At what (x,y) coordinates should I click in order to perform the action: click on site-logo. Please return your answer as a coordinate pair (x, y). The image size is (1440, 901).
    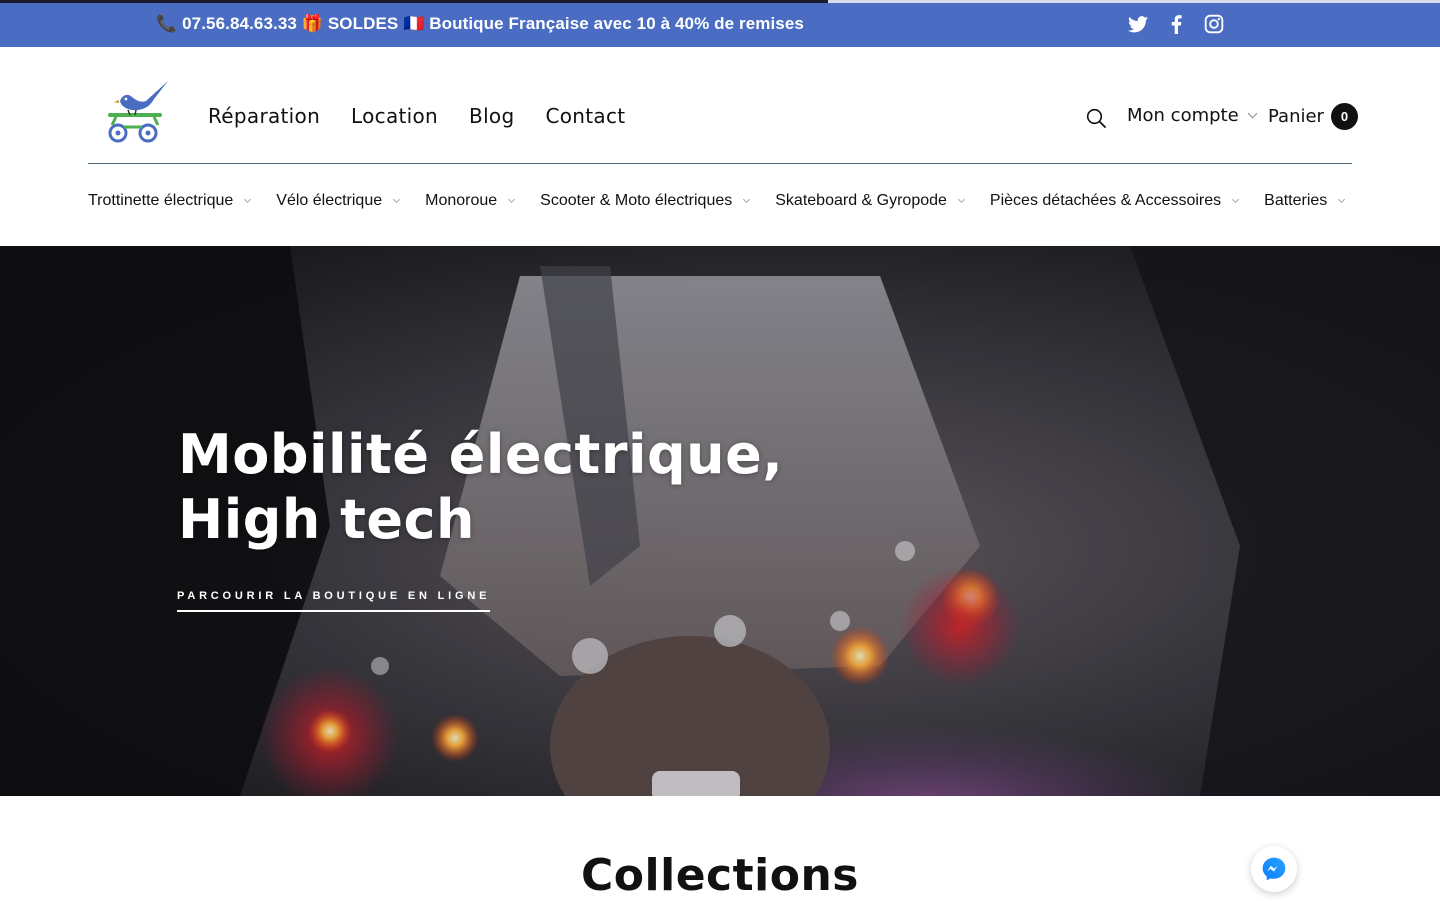
    Looking at the image, I should click on (137, 112).